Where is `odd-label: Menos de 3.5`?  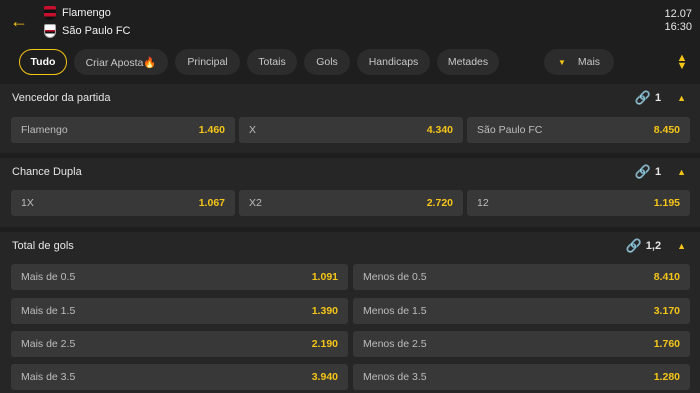
odd-label: Menos de 3.5 is located at coordinates (395, 377).